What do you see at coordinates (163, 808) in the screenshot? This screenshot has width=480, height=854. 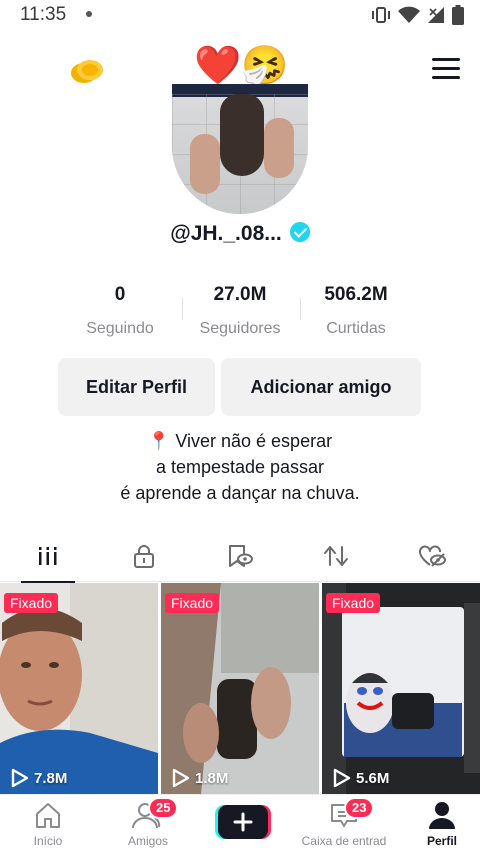 I see `friends-badge: 25` at bounding box center [163, 808].